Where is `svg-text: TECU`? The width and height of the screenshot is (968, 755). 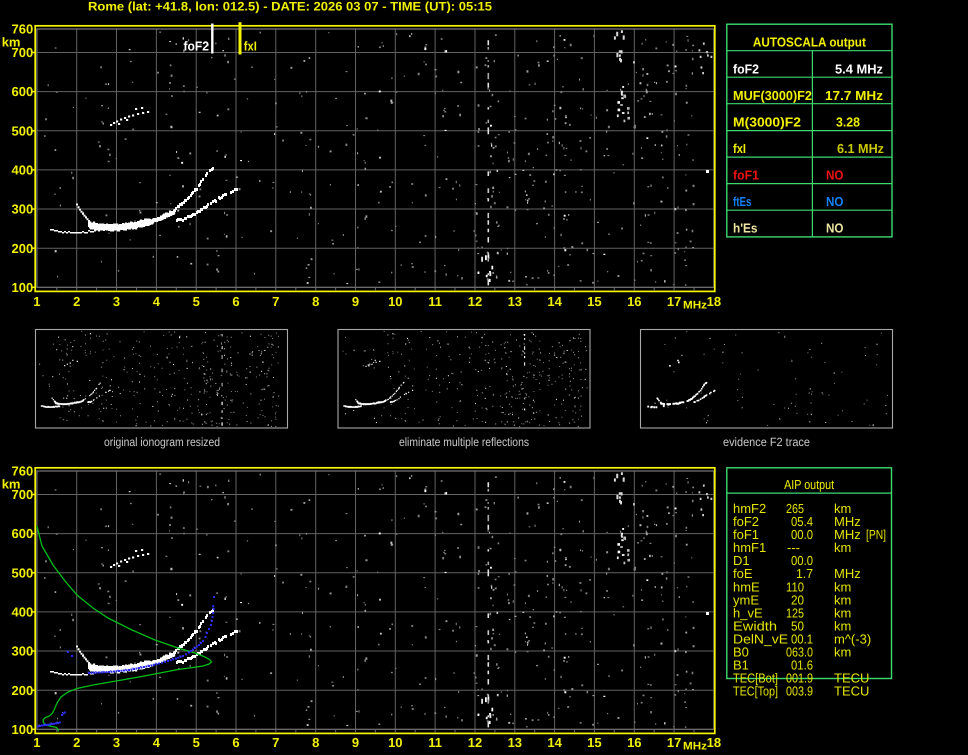
svg-text: TECU is located at coordinates (851, 691).